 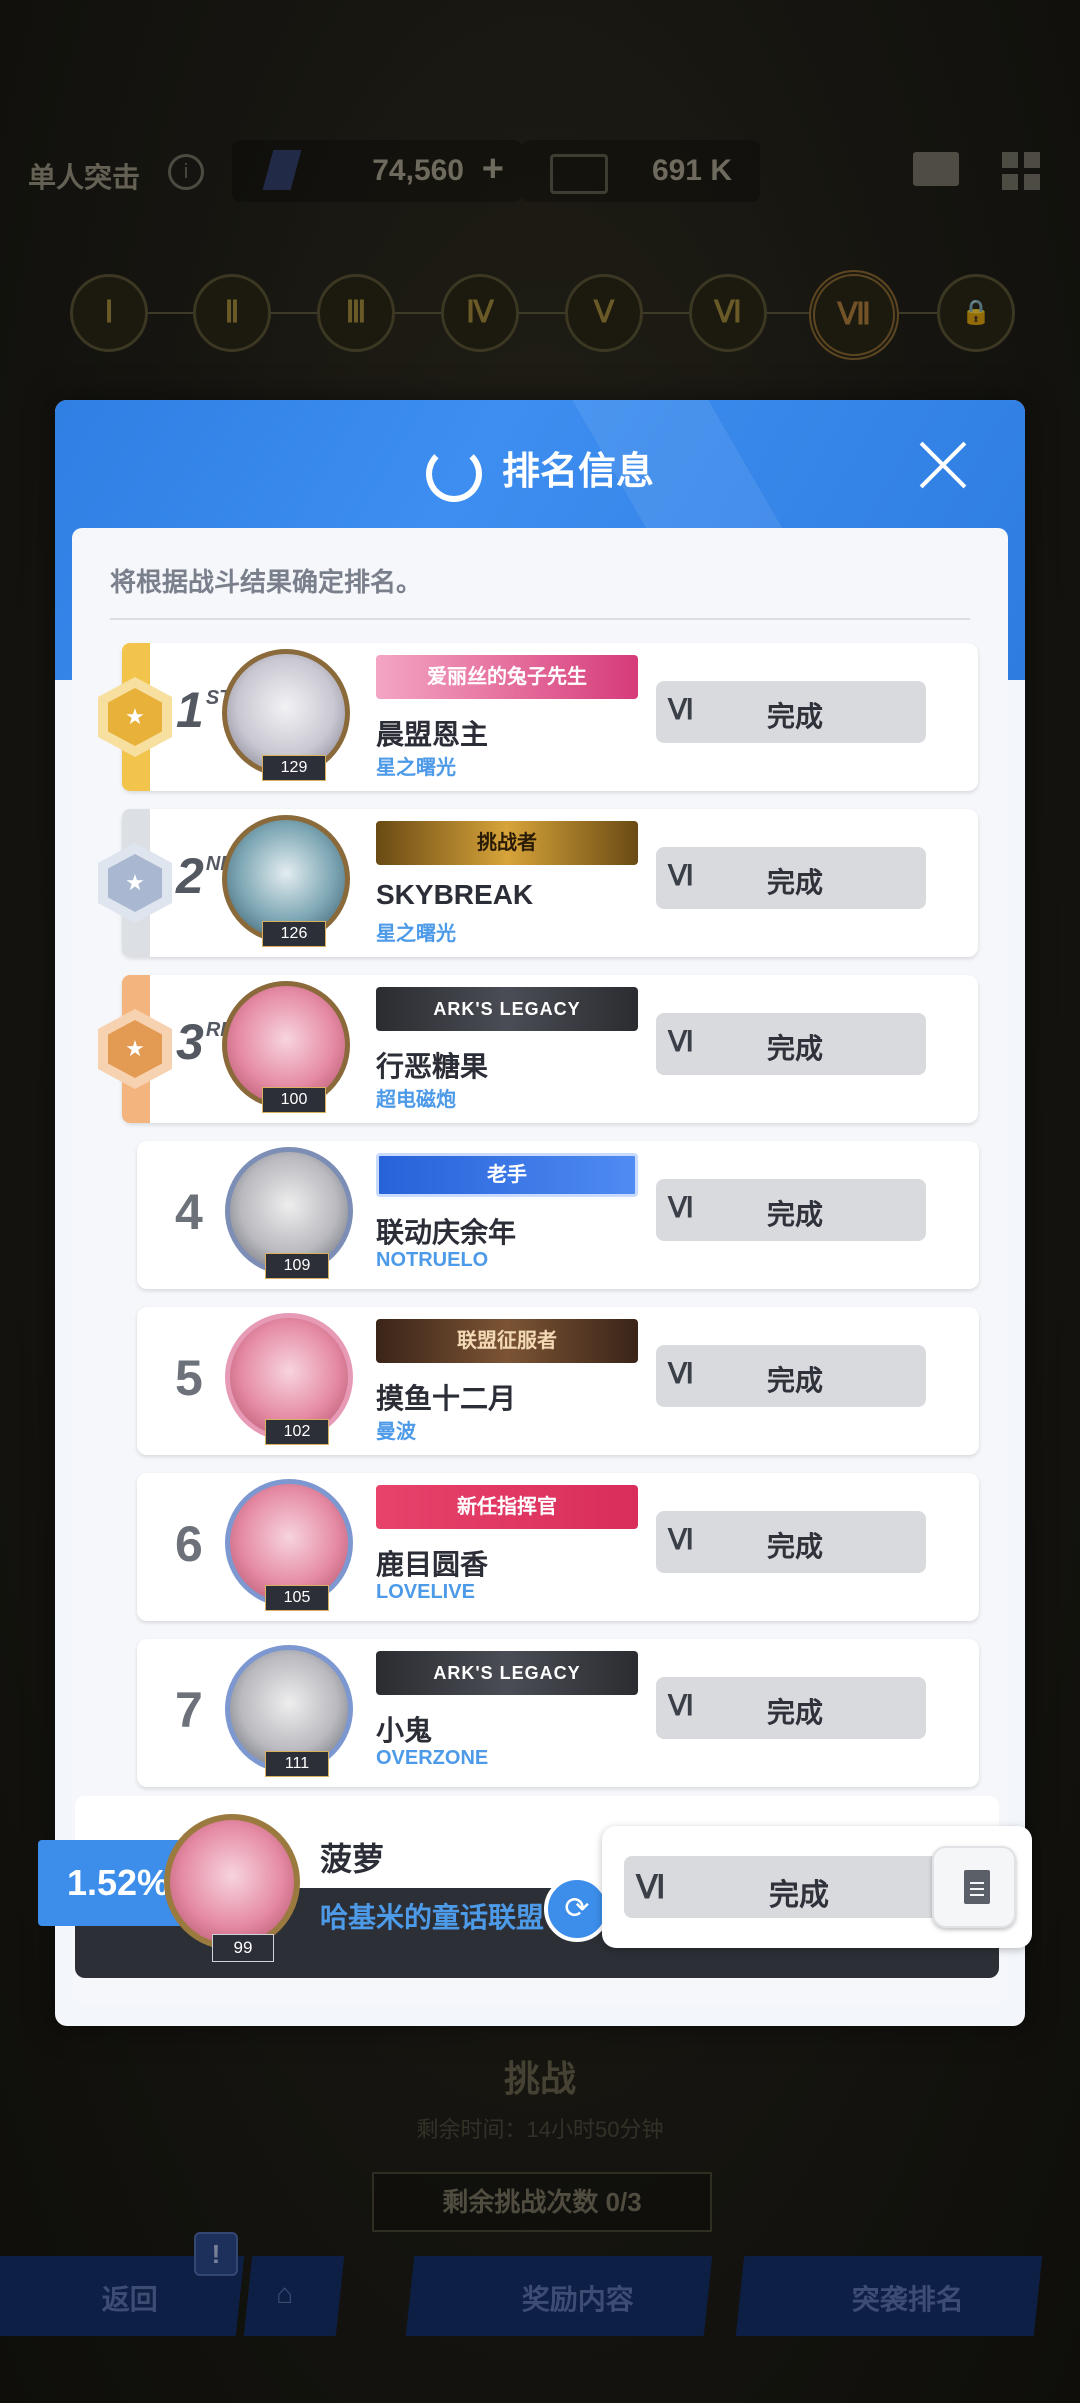 What do you see at coordinates (535, 1887) in the screenshot?
I see `my-ranking-row: 1.52% 99 菠萝 哈基米的童话联盟 ⟳ Ⅵ 完成` at bounding box center [535, 1887].